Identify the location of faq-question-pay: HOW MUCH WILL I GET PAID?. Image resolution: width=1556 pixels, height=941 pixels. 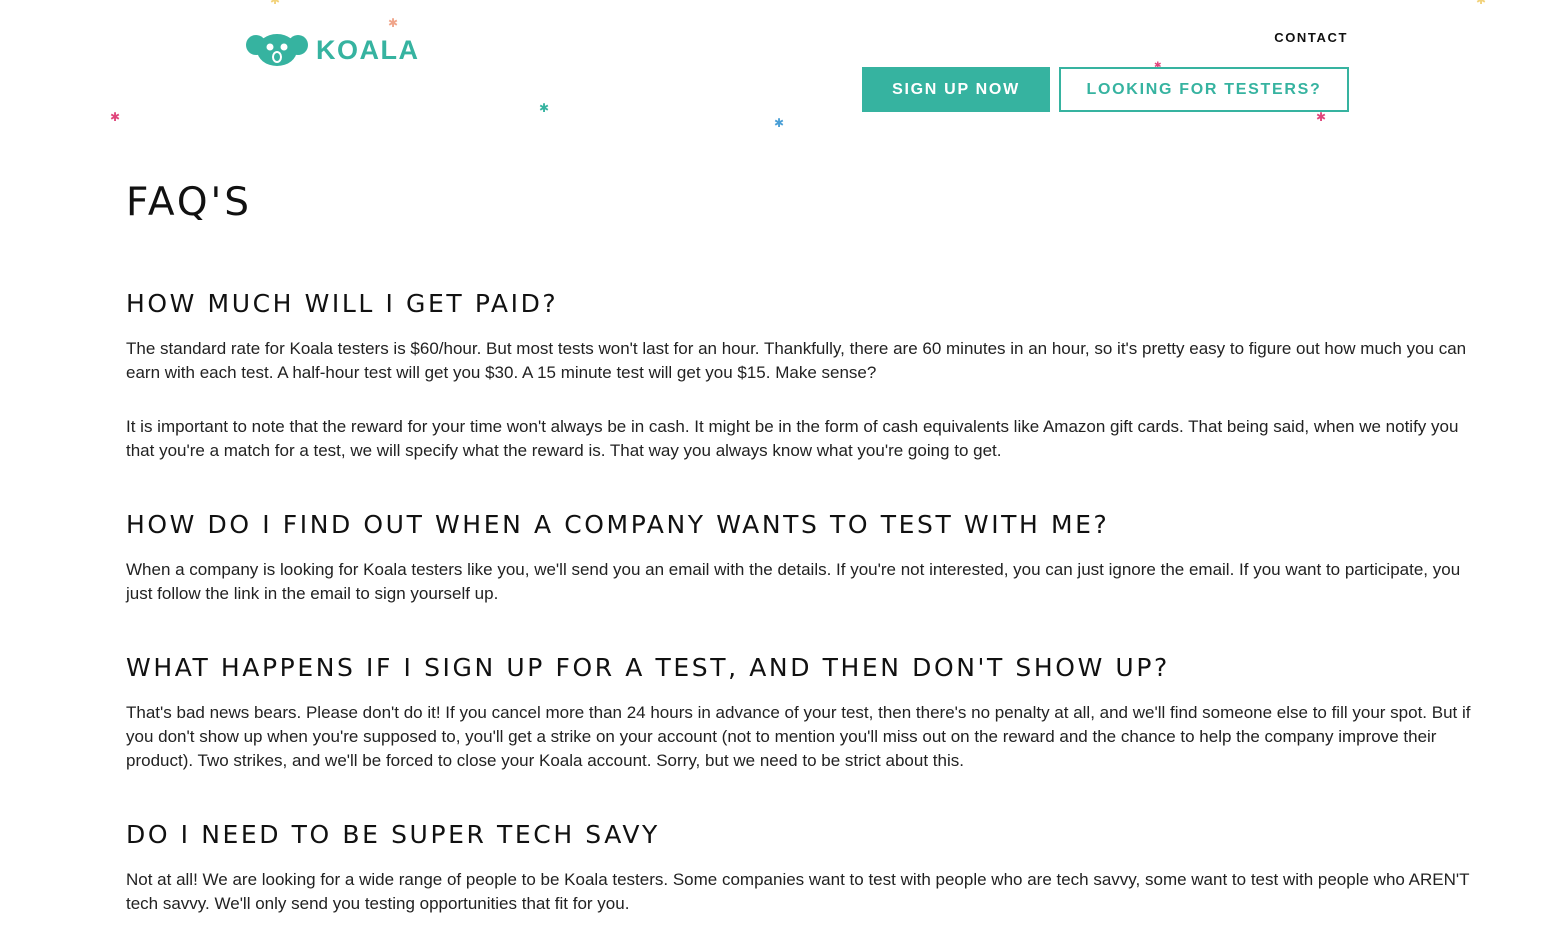
(342, 303).